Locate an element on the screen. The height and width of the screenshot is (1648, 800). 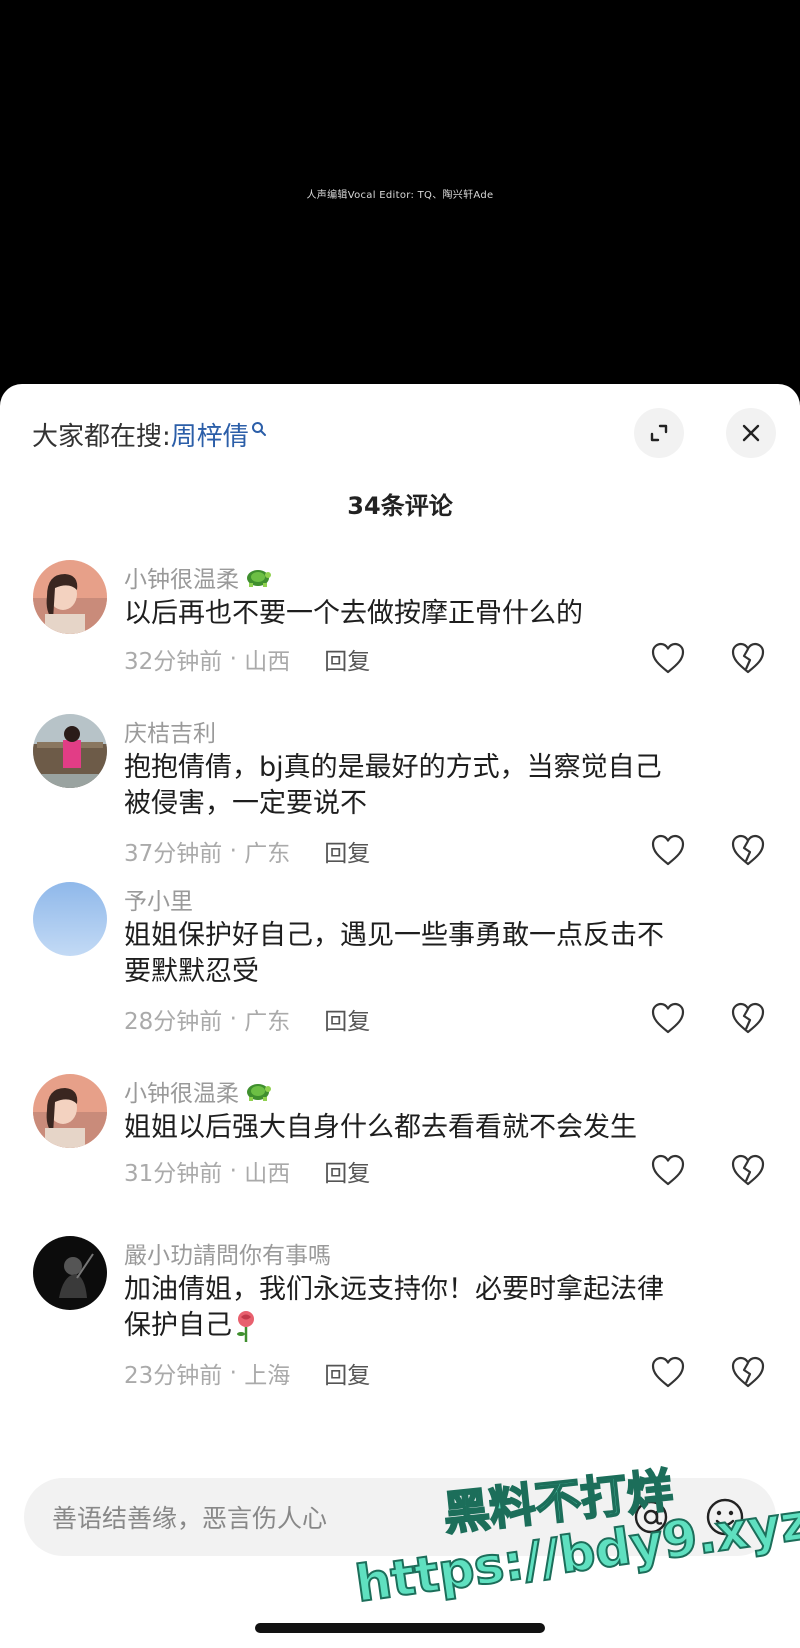
search-prefix: 大家都在搜: is located at coordinates (101, 436).